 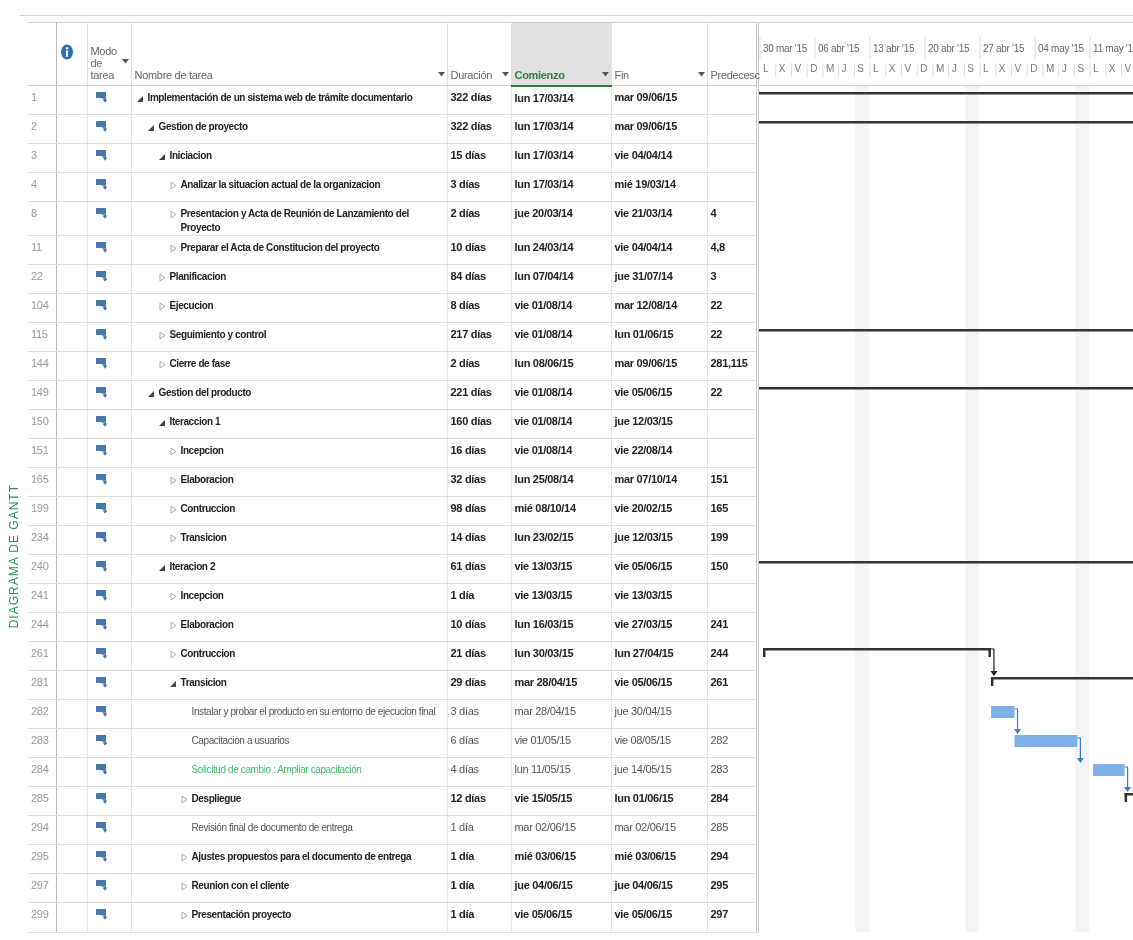 What do you see at coordinates (42, 656) in the screenshot?
I see `row-number: 261` at bounding box center [42, 656].